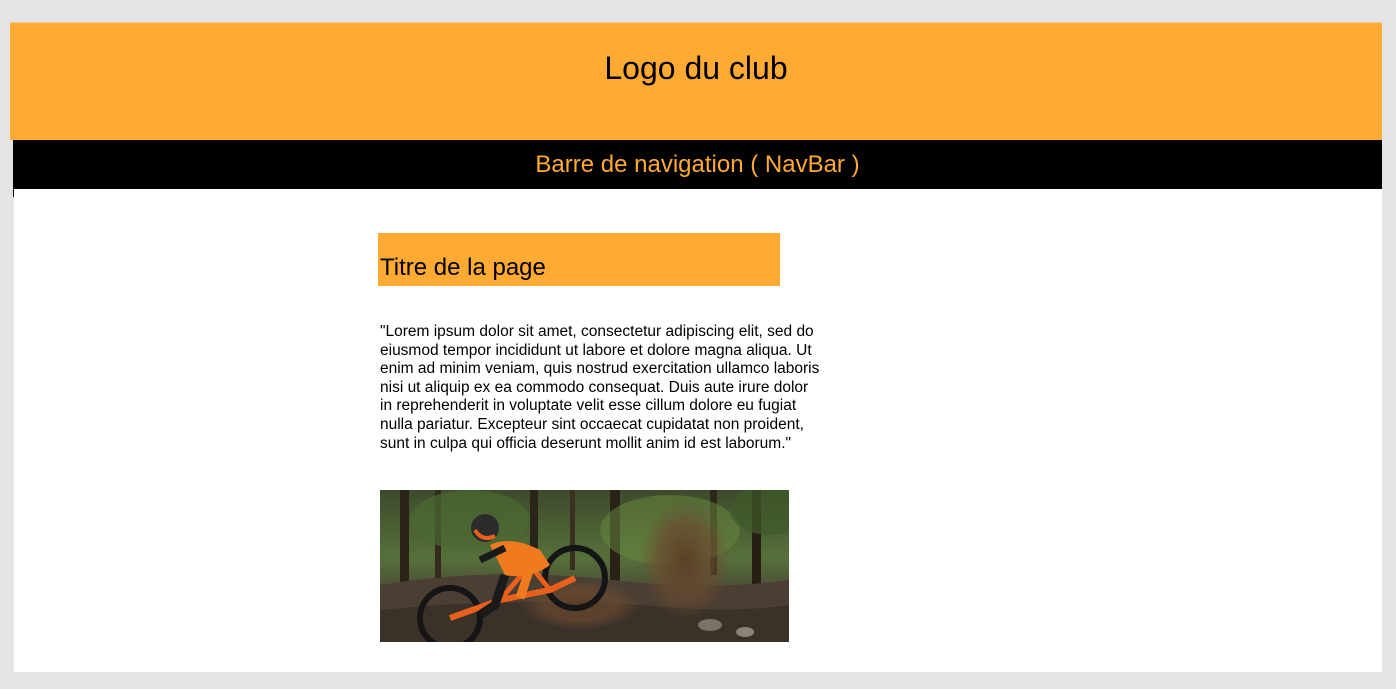 This screenshot has height=689, width=1396. What do you see at coordinates (696, 68) in the screenshot?
I see `club-logo: Logo du club` at bounding box center [696, 68].